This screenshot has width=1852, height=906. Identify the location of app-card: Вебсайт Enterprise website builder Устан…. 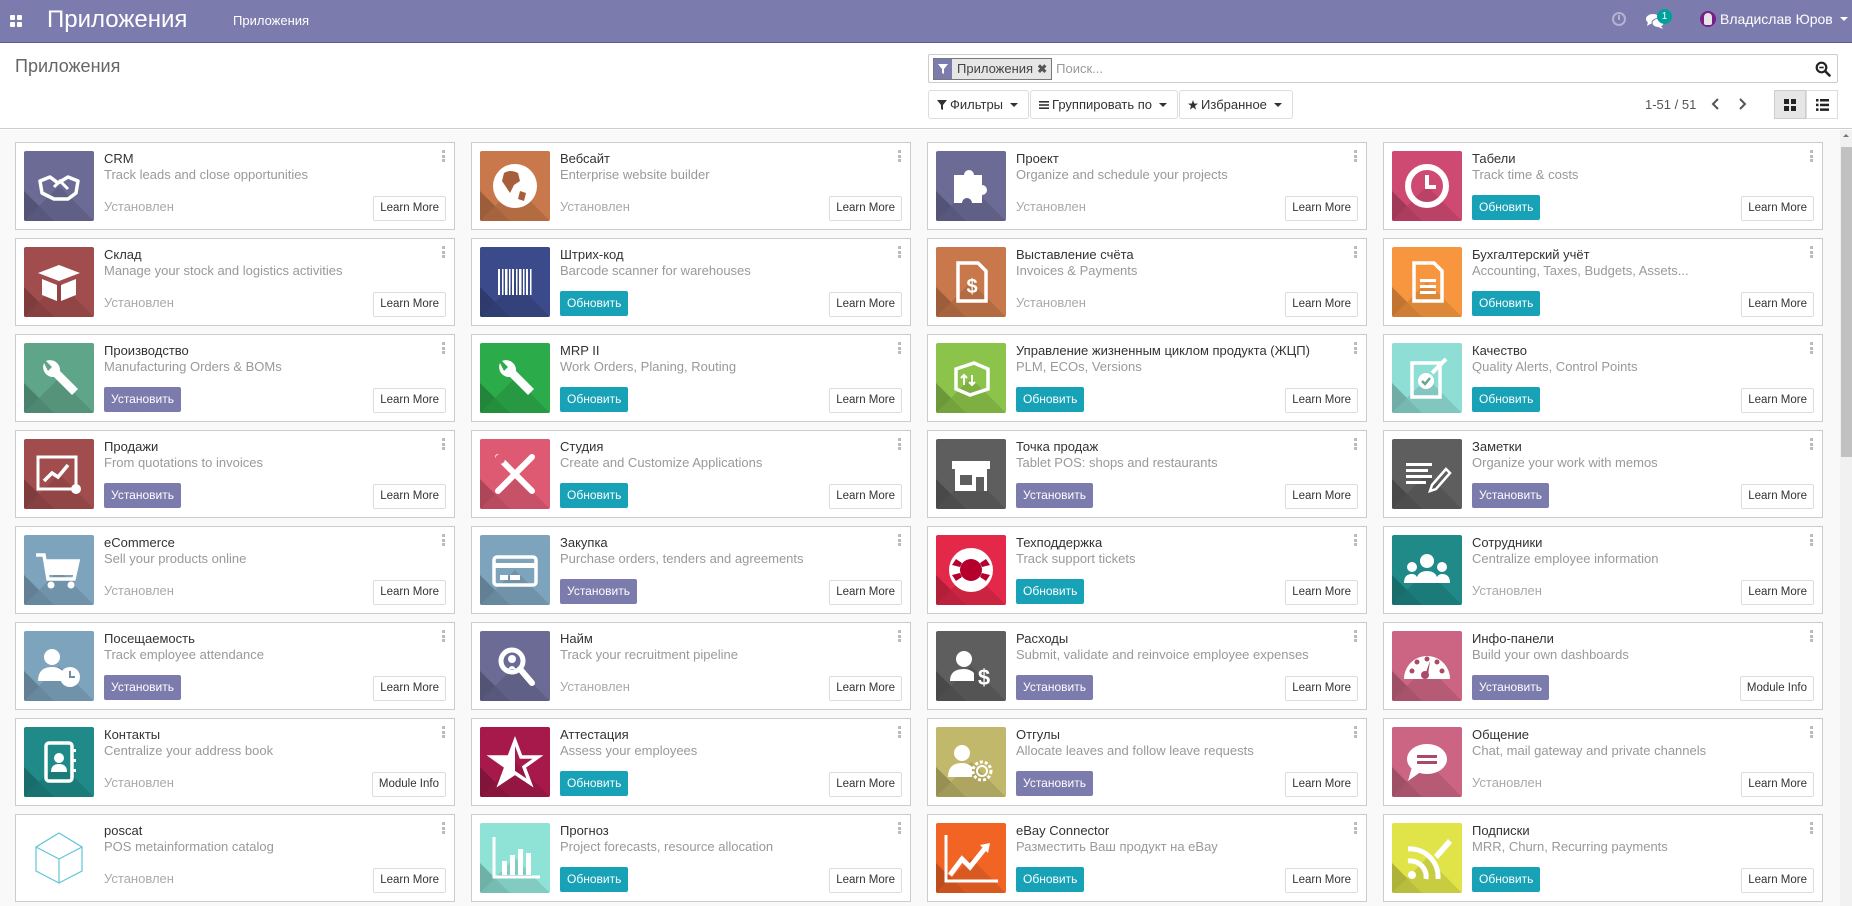
(691, 186).